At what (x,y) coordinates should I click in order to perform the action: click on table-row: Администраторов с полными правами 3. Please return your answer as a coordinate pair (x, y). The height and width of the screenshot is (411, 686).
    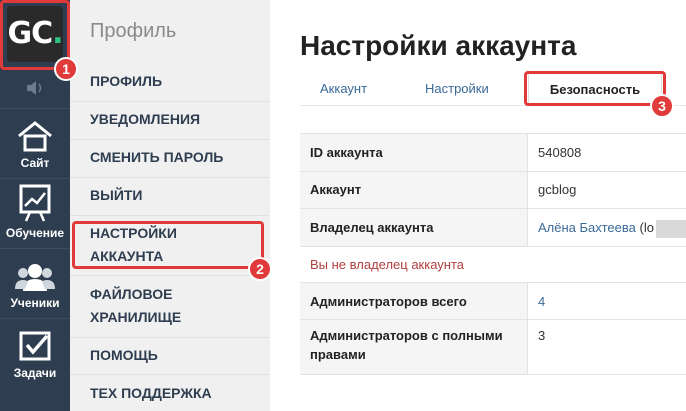
    Looking at the image, I should click on (493, 347).